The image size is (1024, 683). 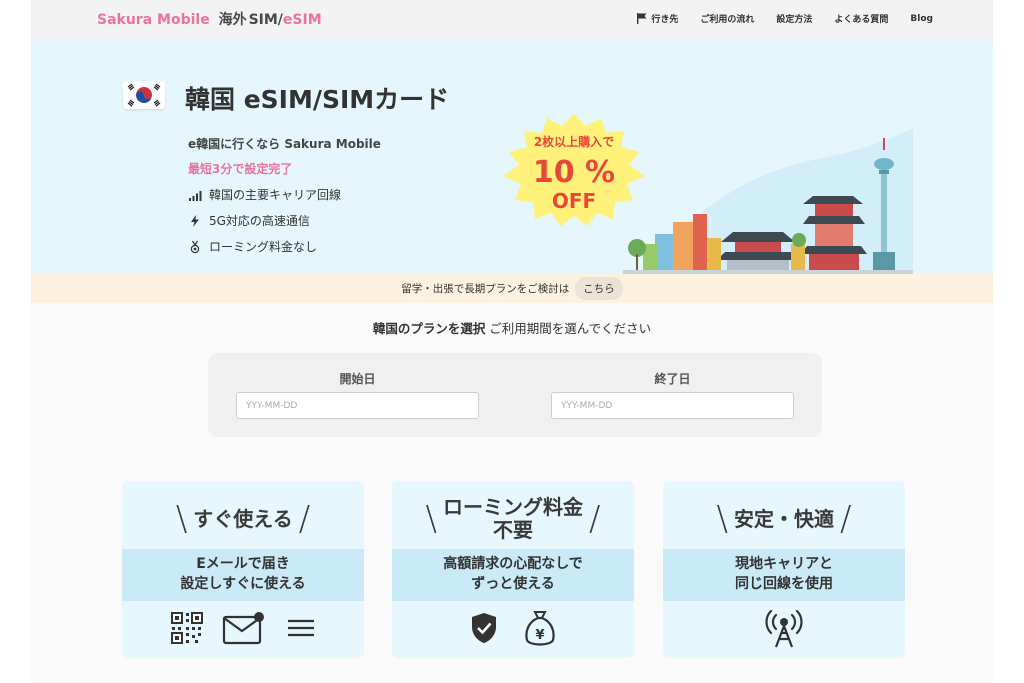 I want to click on feature-roaming: ローミング料金なし, so click(x=252, y=246).